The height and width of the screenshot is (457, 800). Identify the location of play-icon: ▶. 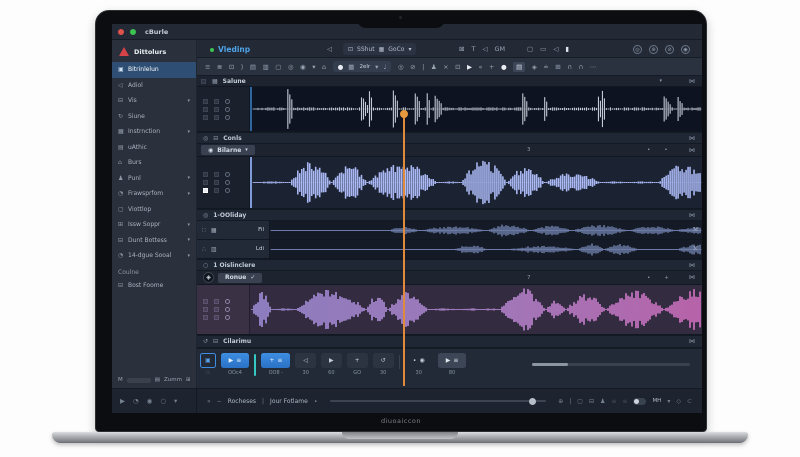
(469, 67).